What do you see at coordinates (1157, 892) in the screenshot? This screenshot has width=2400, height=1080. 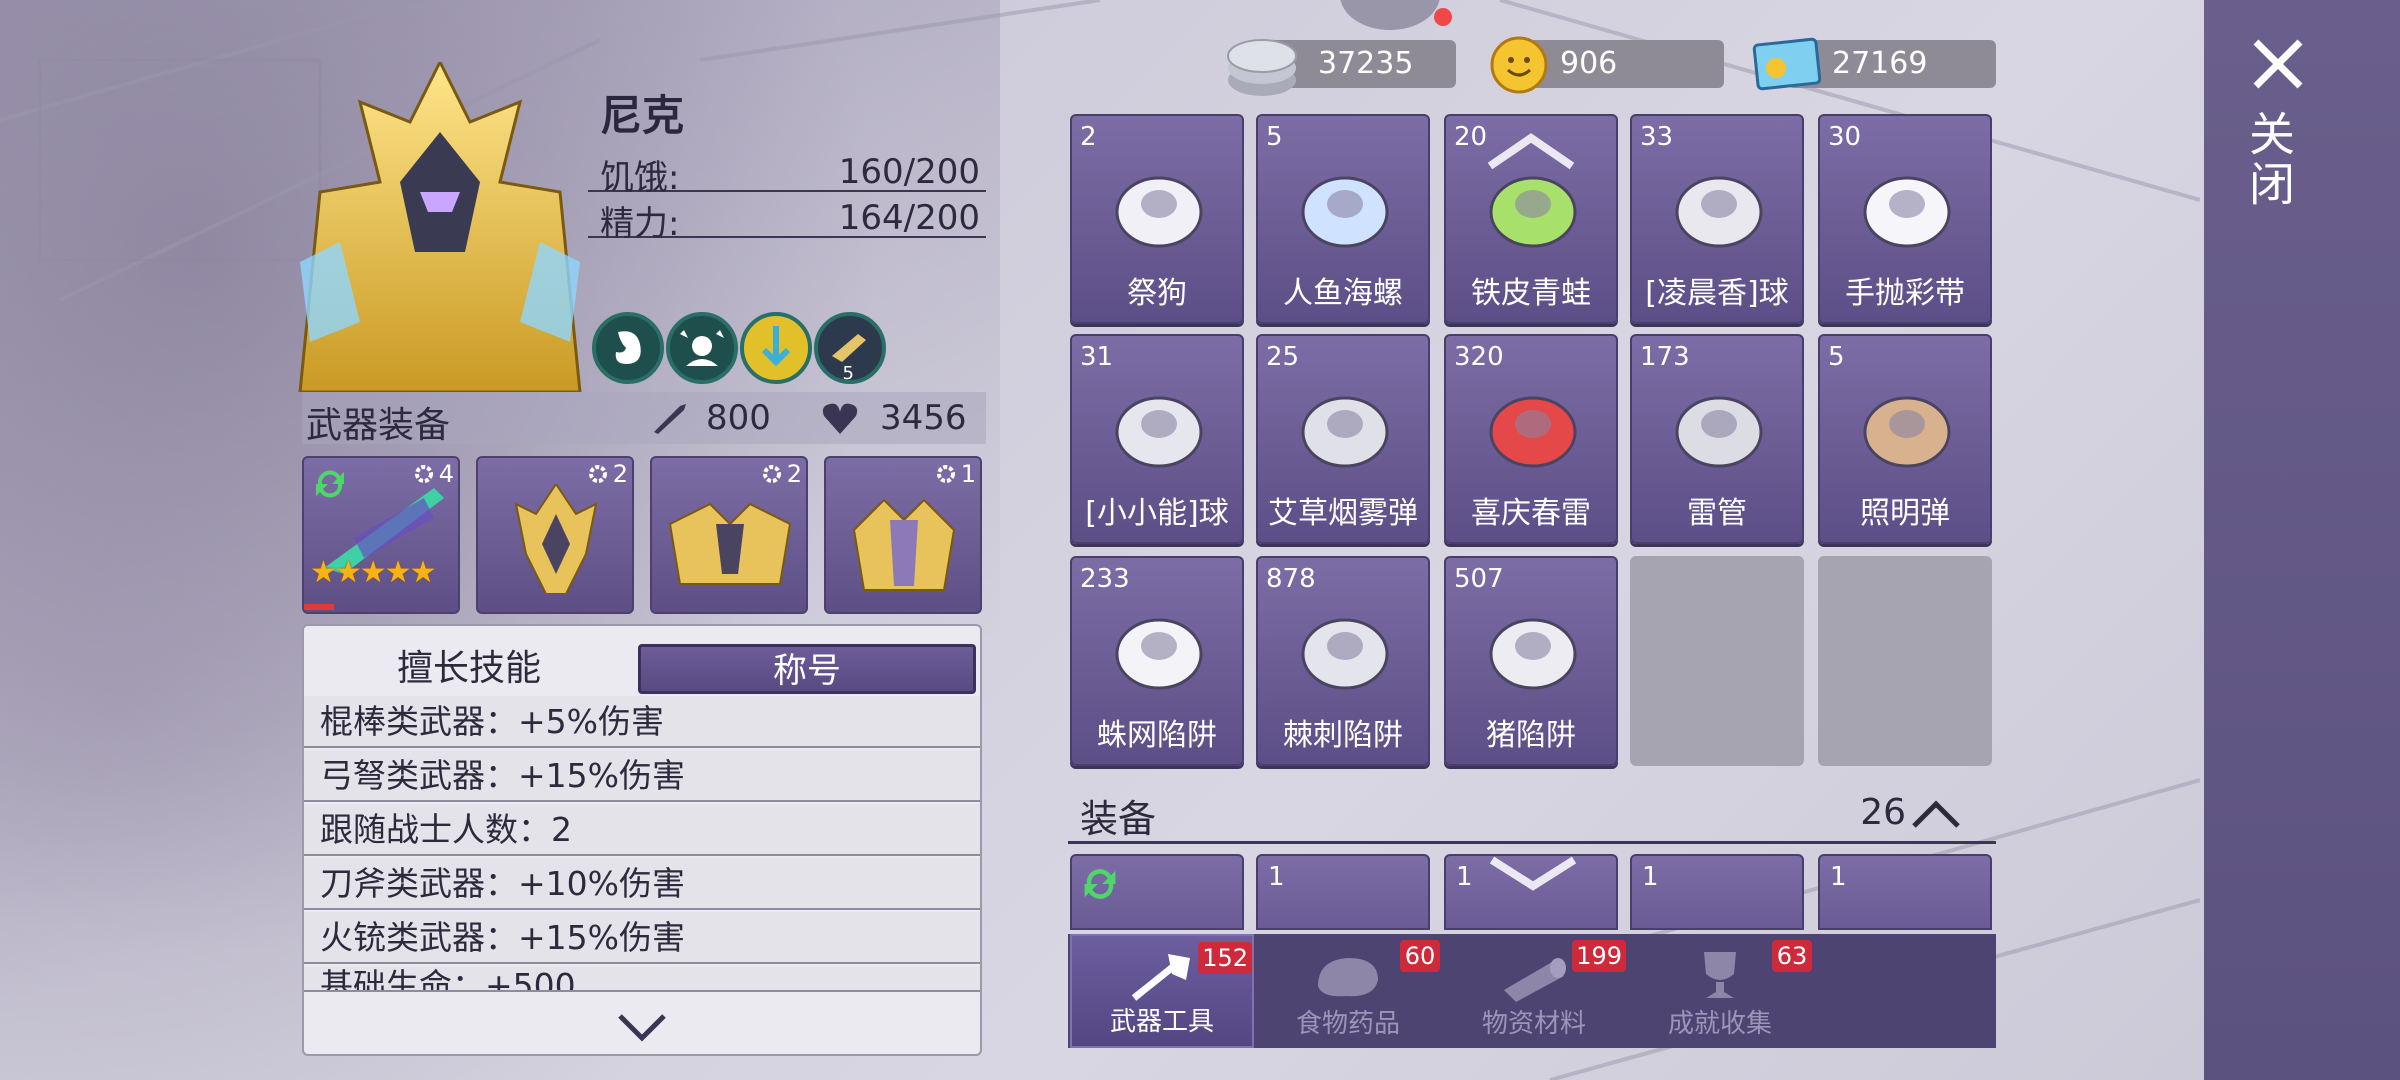 I see `equipment-item` at bounding box center [1157, 892].